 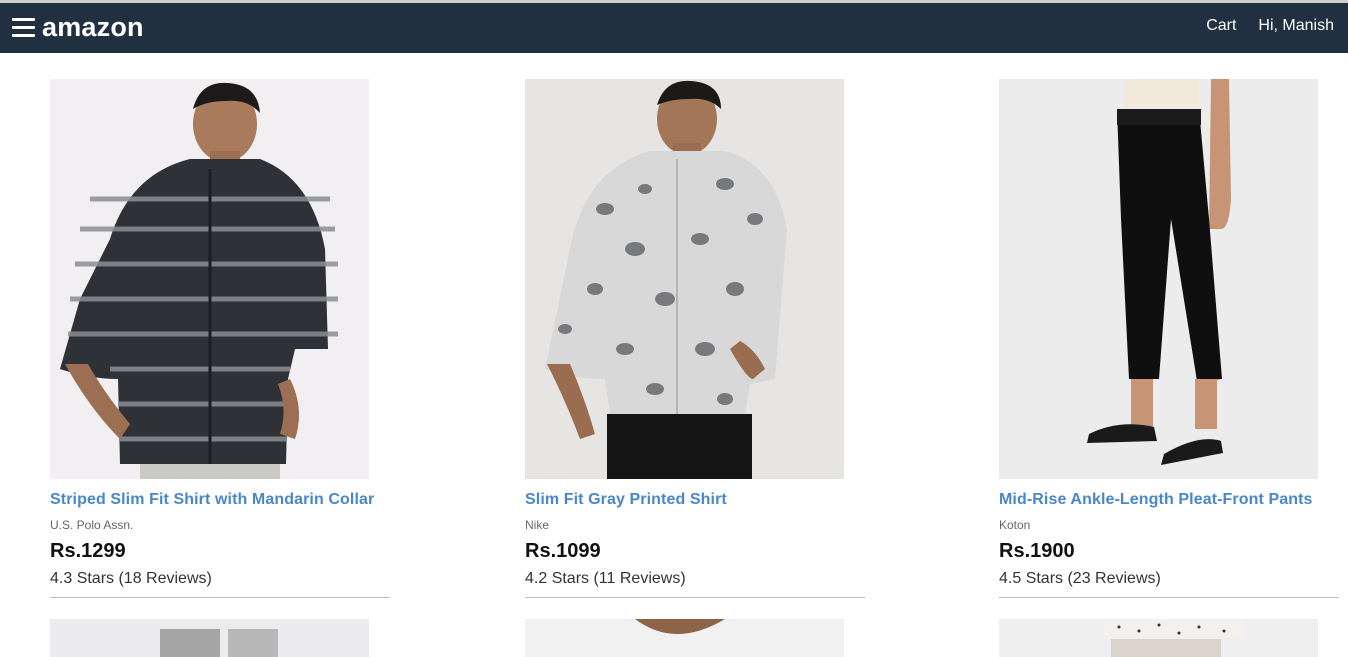 I want to click on header-right-nav: Cart Hi, Manish, so click(x=1270, y=26).